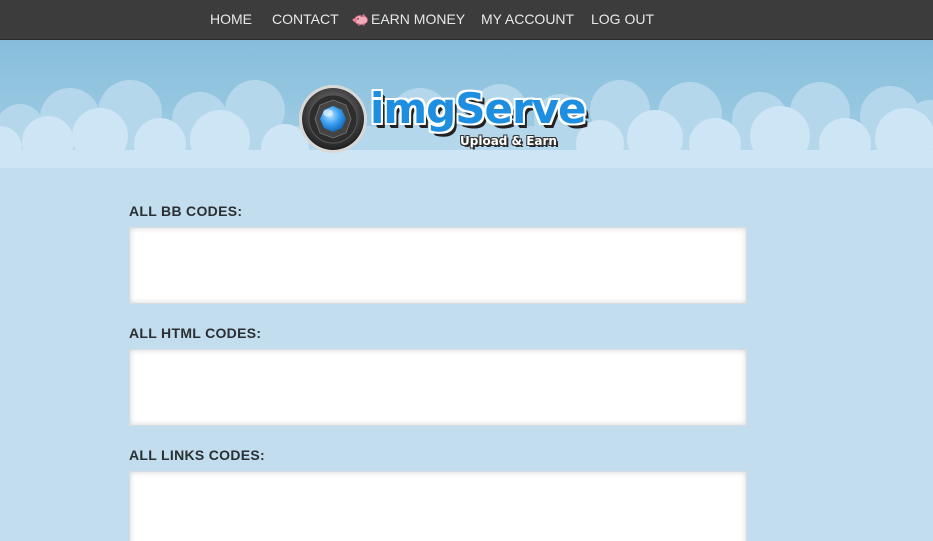 This screenshot has width=933, height=541. Describe the element at coordinates (195, 333) in the screenshot. I see `html-codes-label: ALL HTML CODES:` at that location.